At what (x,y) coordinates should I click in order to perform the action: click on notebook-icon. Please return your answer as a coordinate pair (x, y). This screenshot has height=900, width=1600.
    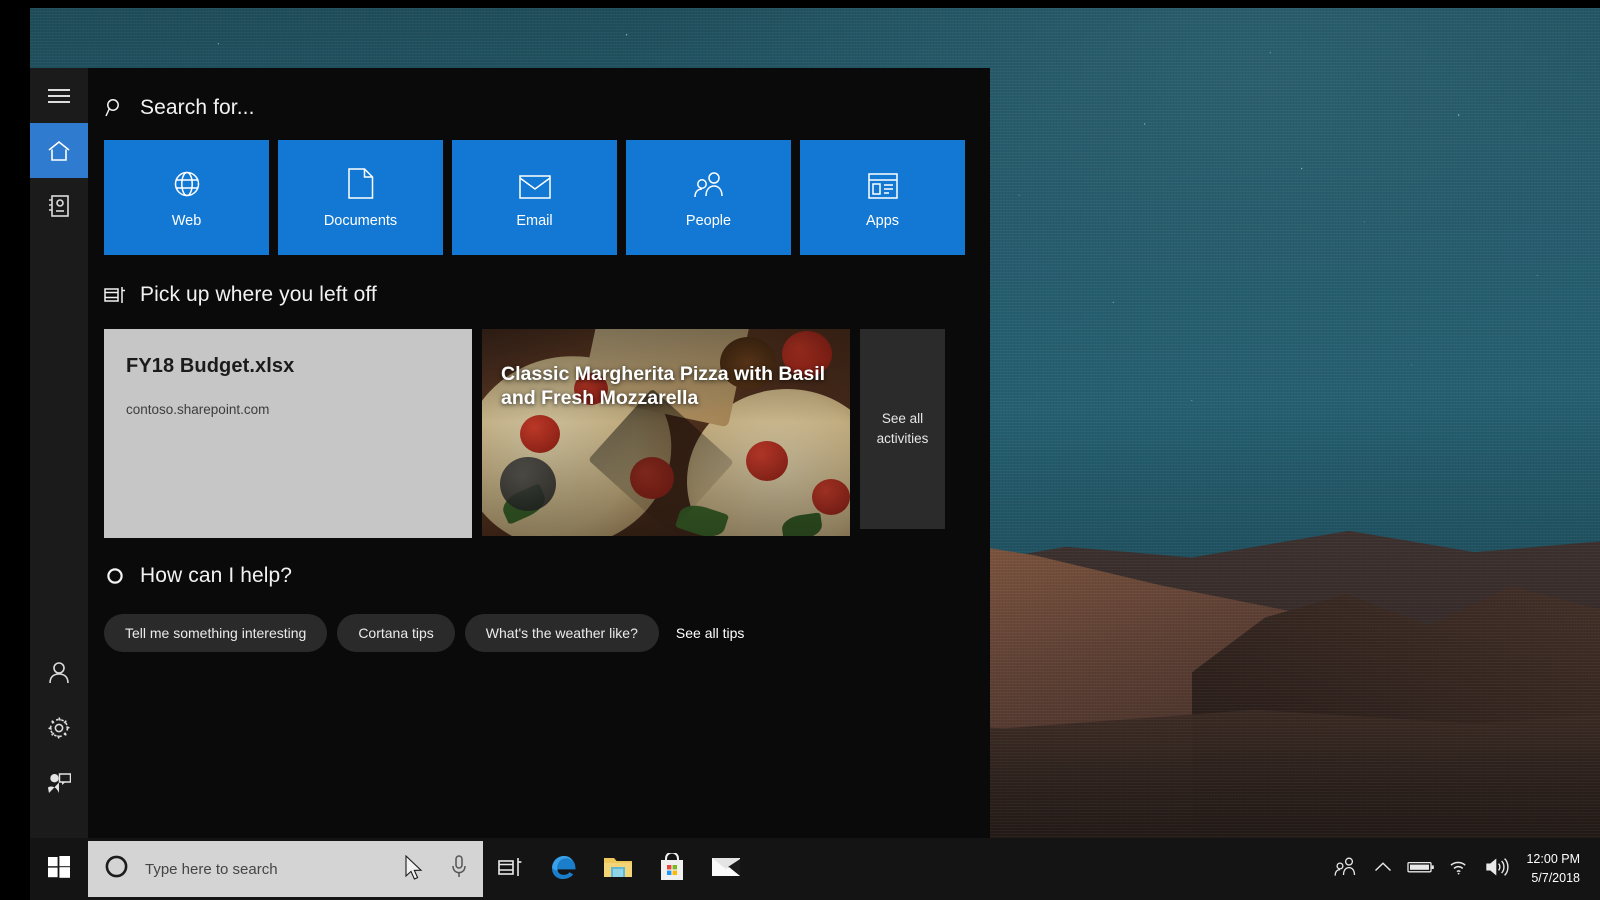
    Looking at the image, I should click on (59, 206).